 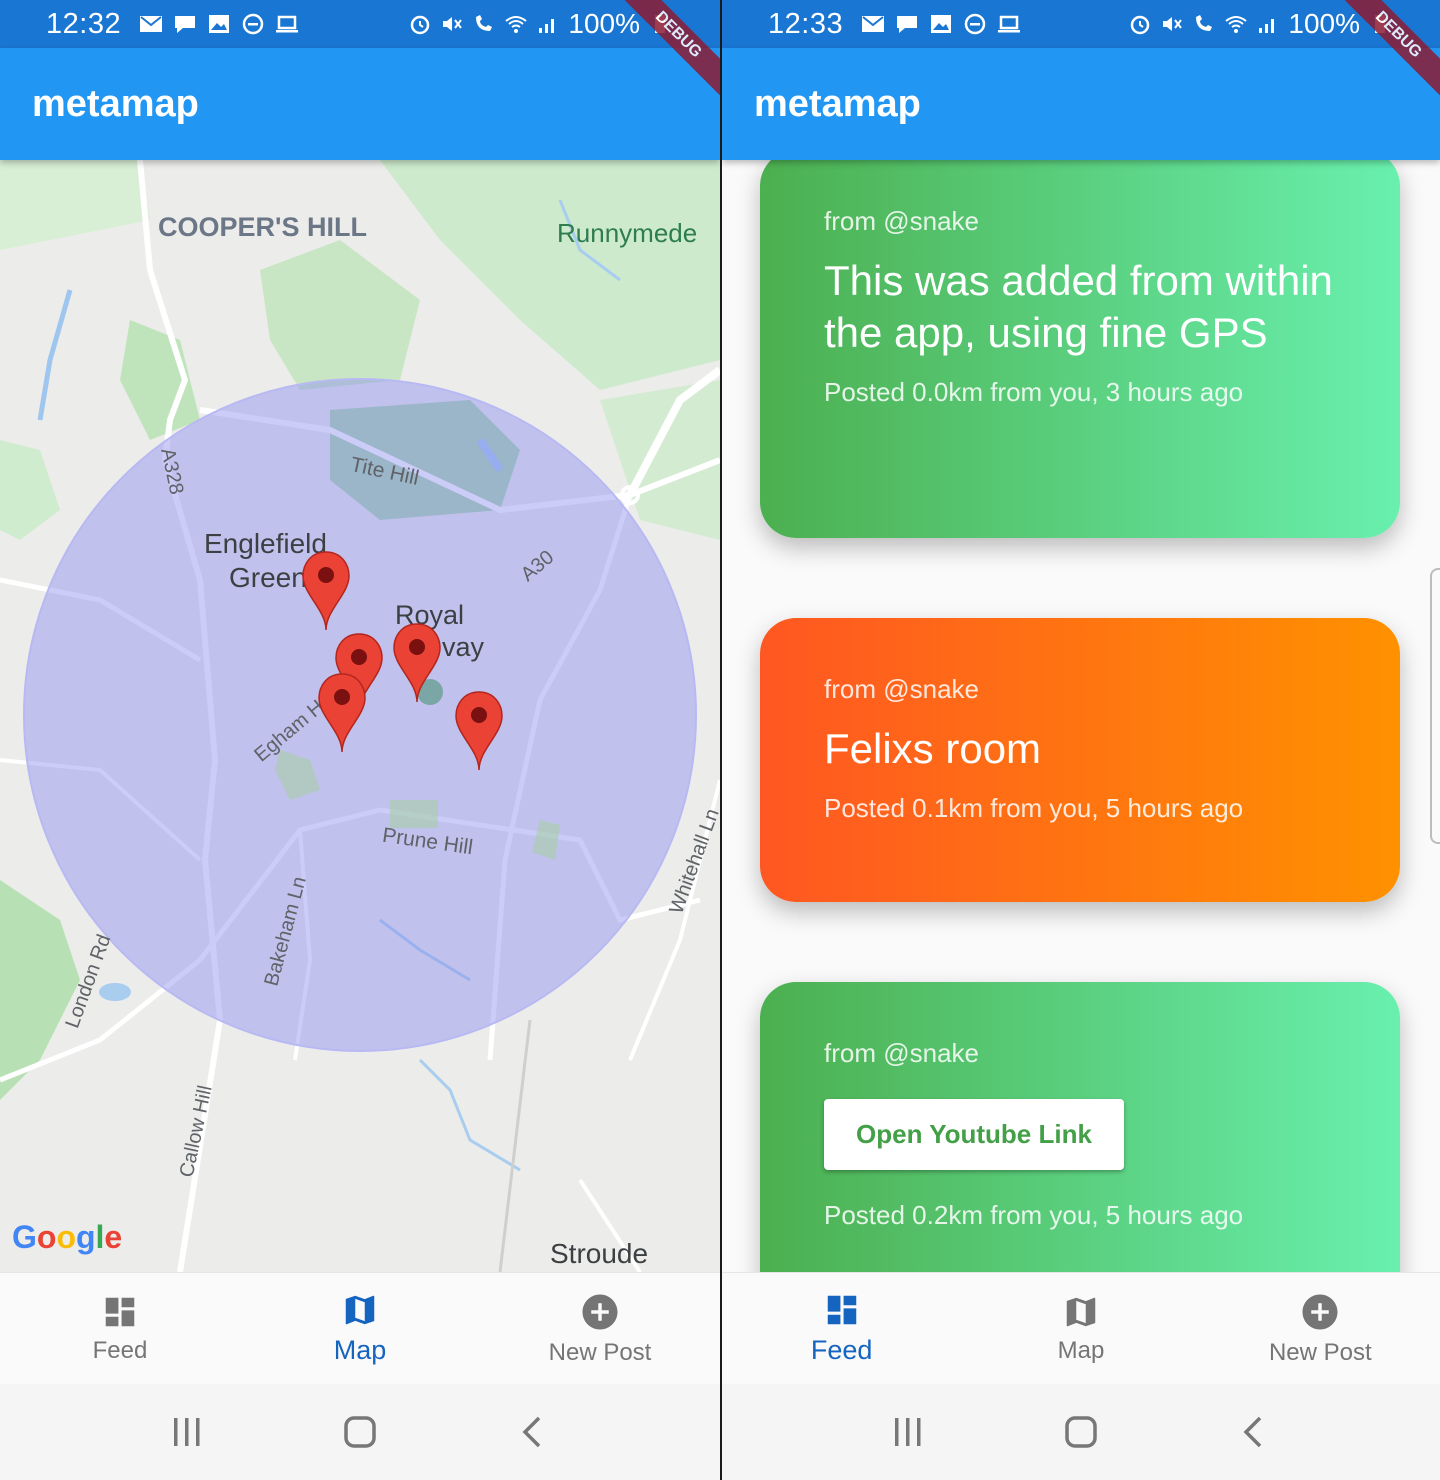 What do you see at coordinates (1034, 1215) in the screenshot?
I see `post-meta: Posted 0.2km from you, 5 hours ago` at bounding box center [1034, 1215].